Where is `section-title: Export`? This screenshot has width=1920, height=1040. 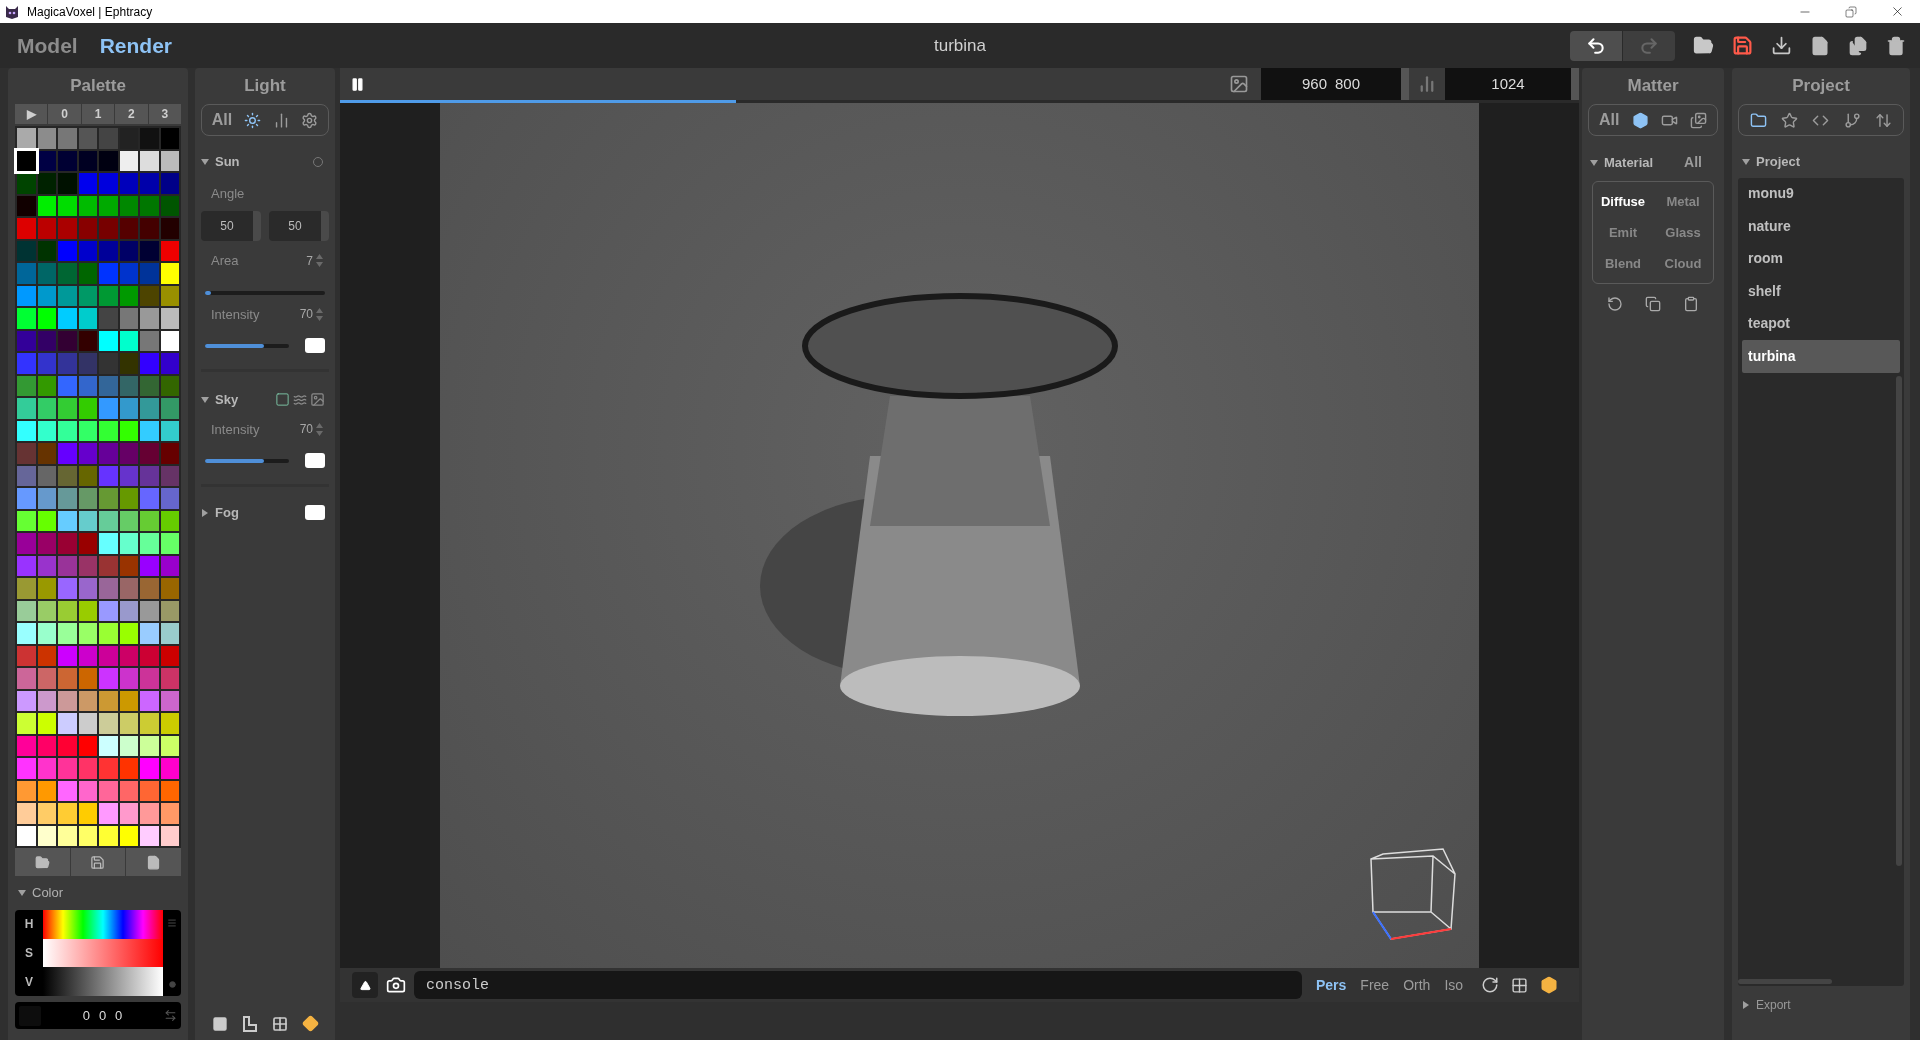 section-title: Export is located at coordinates (1773, 1005).